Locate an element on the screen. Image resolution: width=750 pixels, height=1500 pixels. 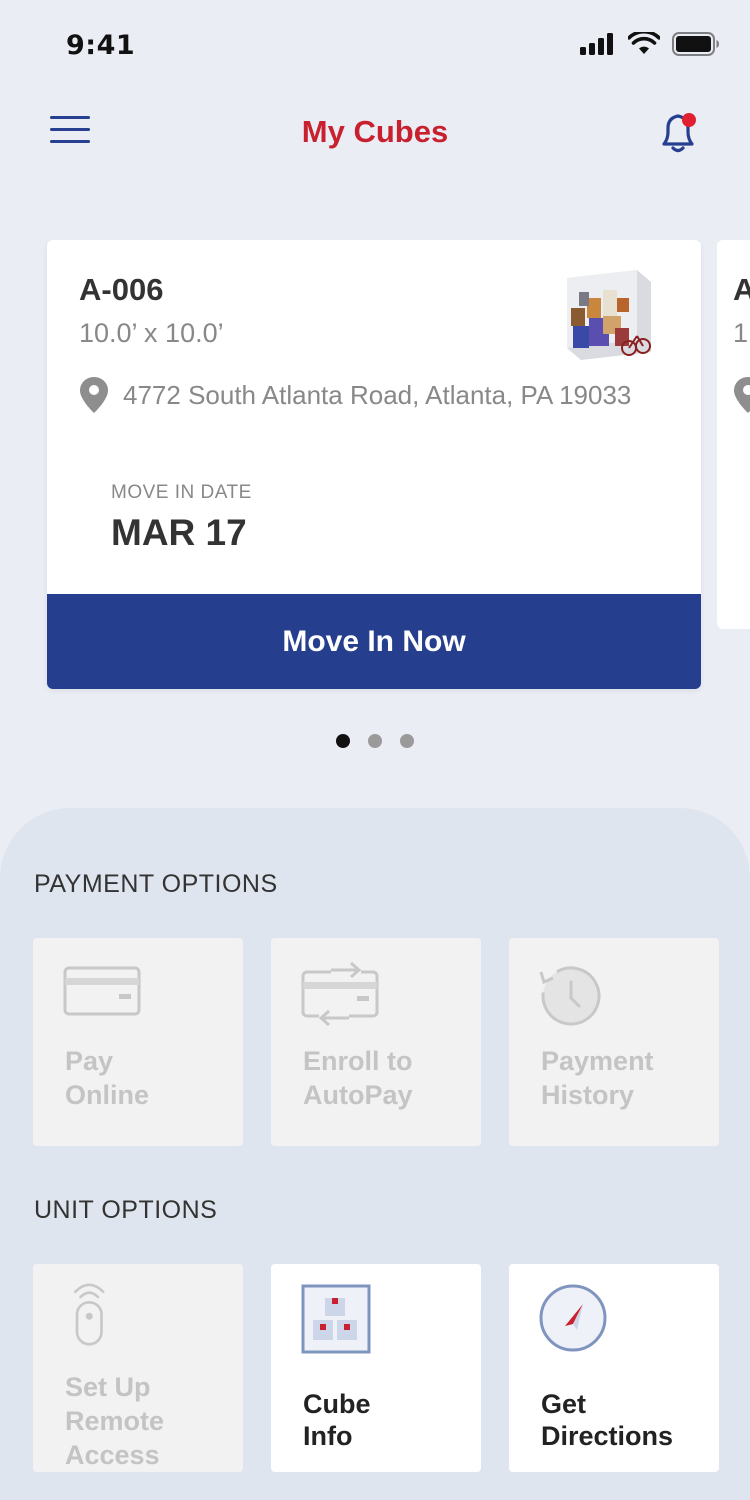
tile-label-line: Directions is located at coordinates (607, 1436).